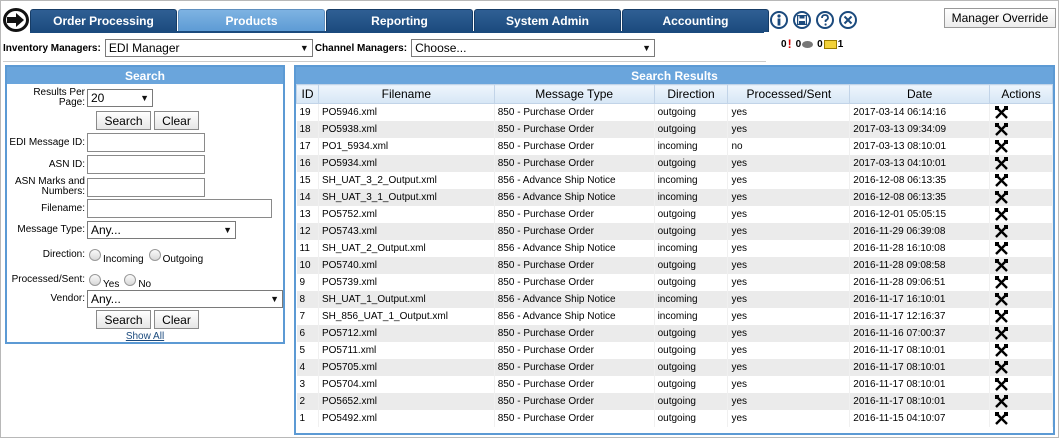 The height and width of the screenshot is (439, 1060). Describe the element at coordinates (146, 187) in the screenshot. I see `asn-marks-input` at that location.